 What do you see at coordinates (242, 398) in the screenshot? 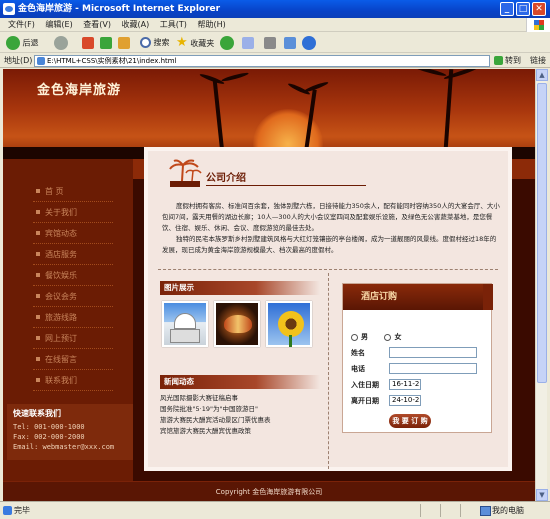
I see `news-item: 风光国际摄影大赛征稿启事` at bounding box center [242, 398].